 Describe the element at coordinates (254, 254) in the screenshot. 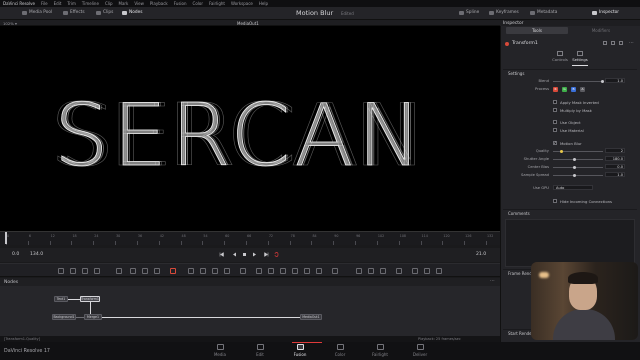

I see `play-icon` at that location.